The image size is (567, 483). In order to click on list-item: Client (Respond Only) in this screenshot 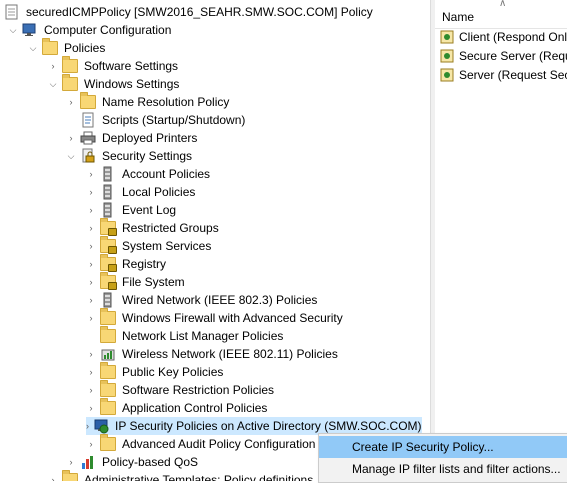, I will do `click(503, 37)`.